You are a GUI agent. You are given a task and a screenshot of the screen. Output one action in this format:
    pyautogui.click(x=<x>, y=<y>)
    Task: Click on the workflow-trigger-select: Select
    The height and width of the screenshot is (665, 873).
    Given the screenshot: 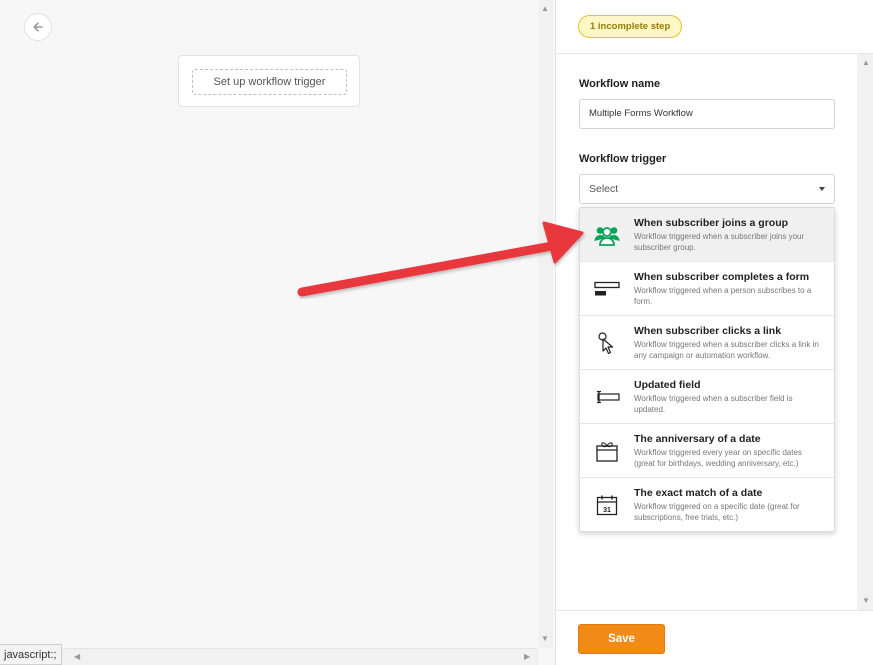 What is the action you would take?
    pyautogui.click(x=707, y=189)
    